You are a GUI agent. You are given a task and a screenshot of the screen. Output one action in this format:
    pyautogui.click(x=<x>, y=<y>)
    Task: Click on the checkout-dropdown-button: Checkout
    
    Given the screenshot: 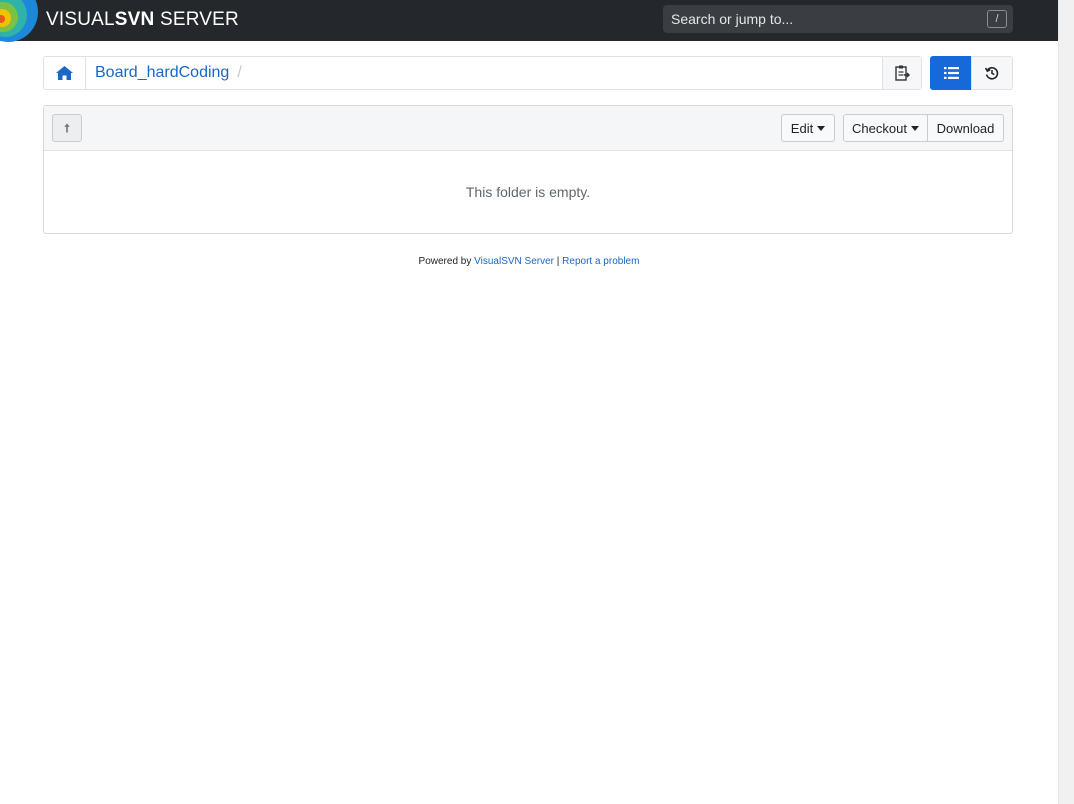 What is the action you would take?
    pyautogui.click(x=885, y=128)
    